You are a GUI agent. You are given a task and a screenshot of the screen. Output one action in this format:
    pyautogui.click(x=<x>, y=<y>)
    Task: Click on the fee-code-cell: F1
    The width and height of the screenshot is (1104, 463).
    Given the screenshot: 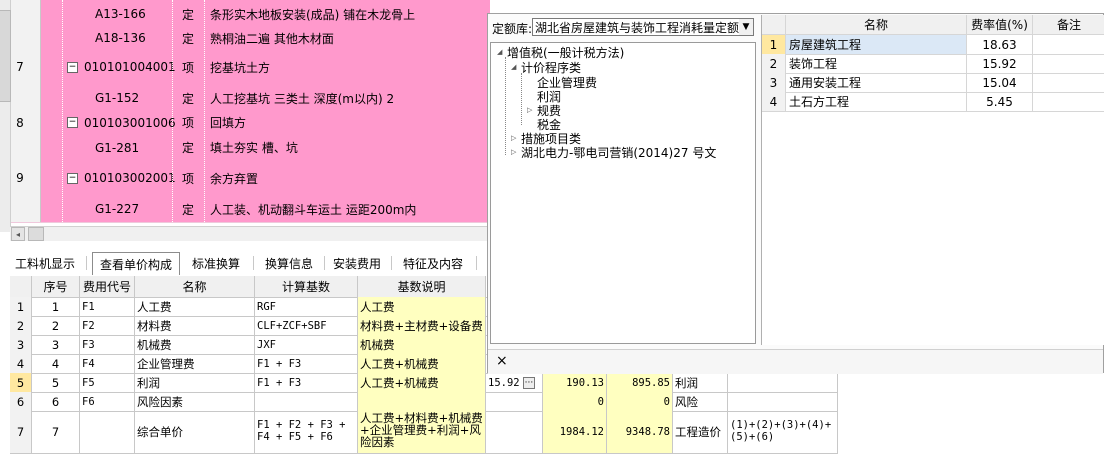 What is the action you would take?
    pyautogui.click(x=107, y=306)
    